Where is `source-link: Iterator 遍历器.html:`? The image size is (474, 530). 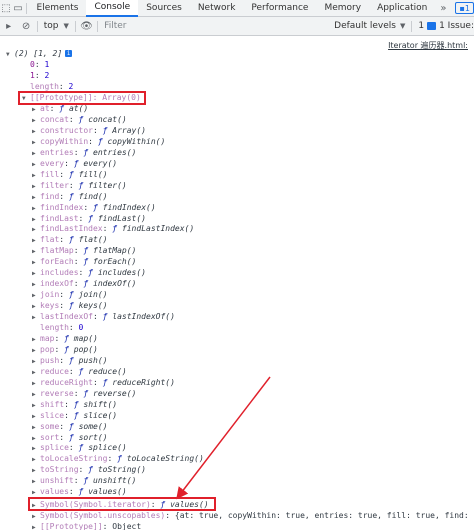 source-link: Iterator 遍历器.html: is located at coordinates (428, 45).